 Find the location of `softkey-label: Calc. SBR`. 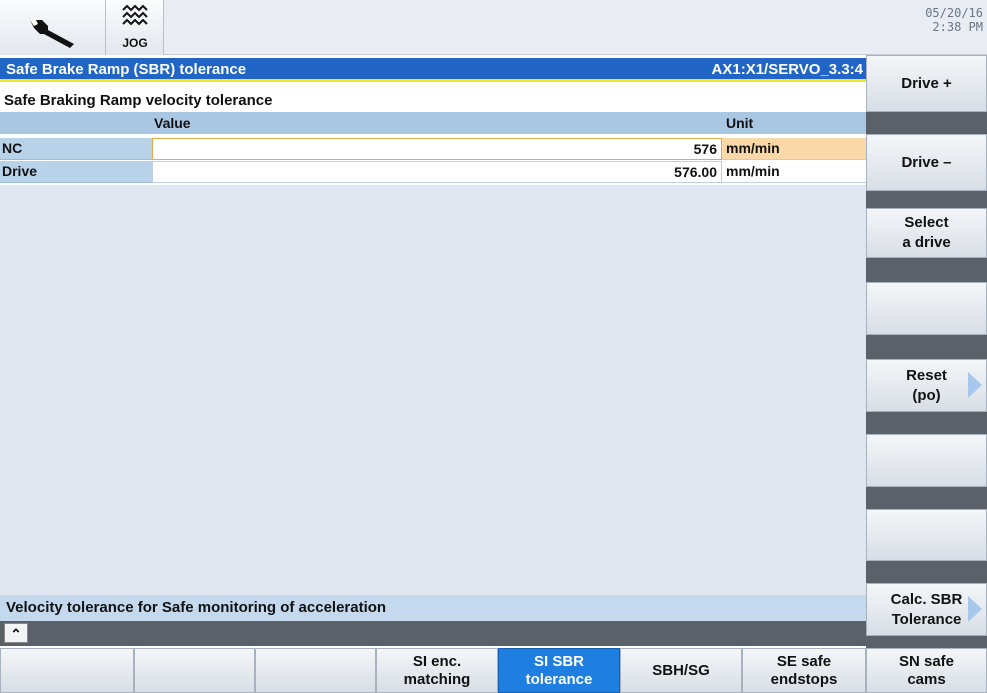

softkey-label: Calc. SBR is located at coordinates (926, 599).